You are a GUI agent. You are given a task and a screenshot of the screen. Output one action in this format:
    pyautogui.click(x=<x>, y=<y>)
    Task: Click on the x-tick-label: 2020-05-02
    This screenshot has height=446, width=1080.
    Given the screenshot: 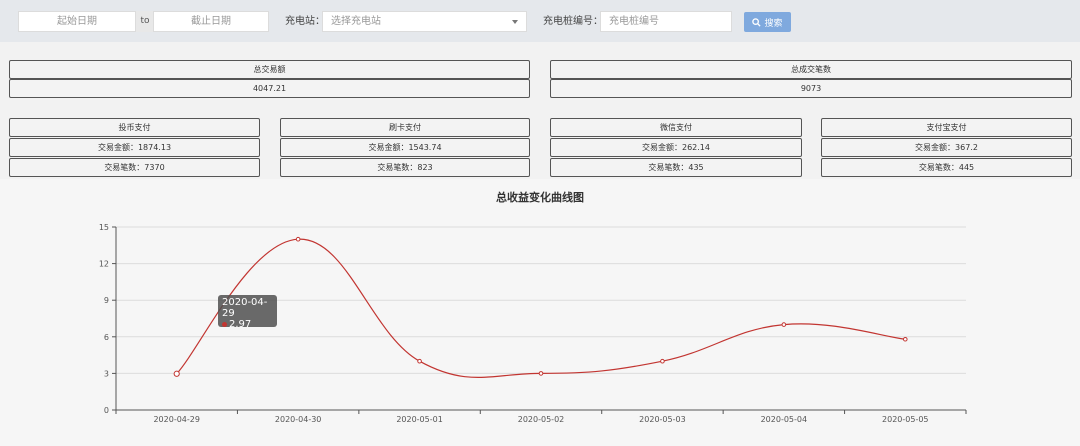 What is the action you would take?
    pyautogui.click(x=541, y=419)
    